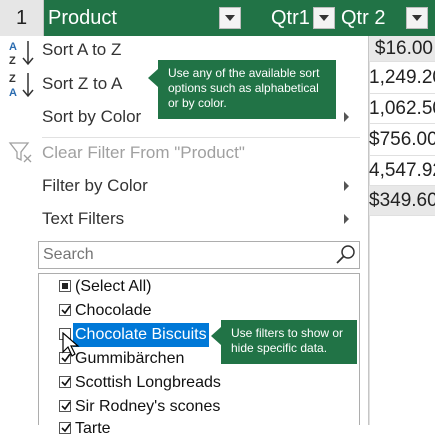  I want to click on cell-qtr2: 1,249.20, so click(402, 78).